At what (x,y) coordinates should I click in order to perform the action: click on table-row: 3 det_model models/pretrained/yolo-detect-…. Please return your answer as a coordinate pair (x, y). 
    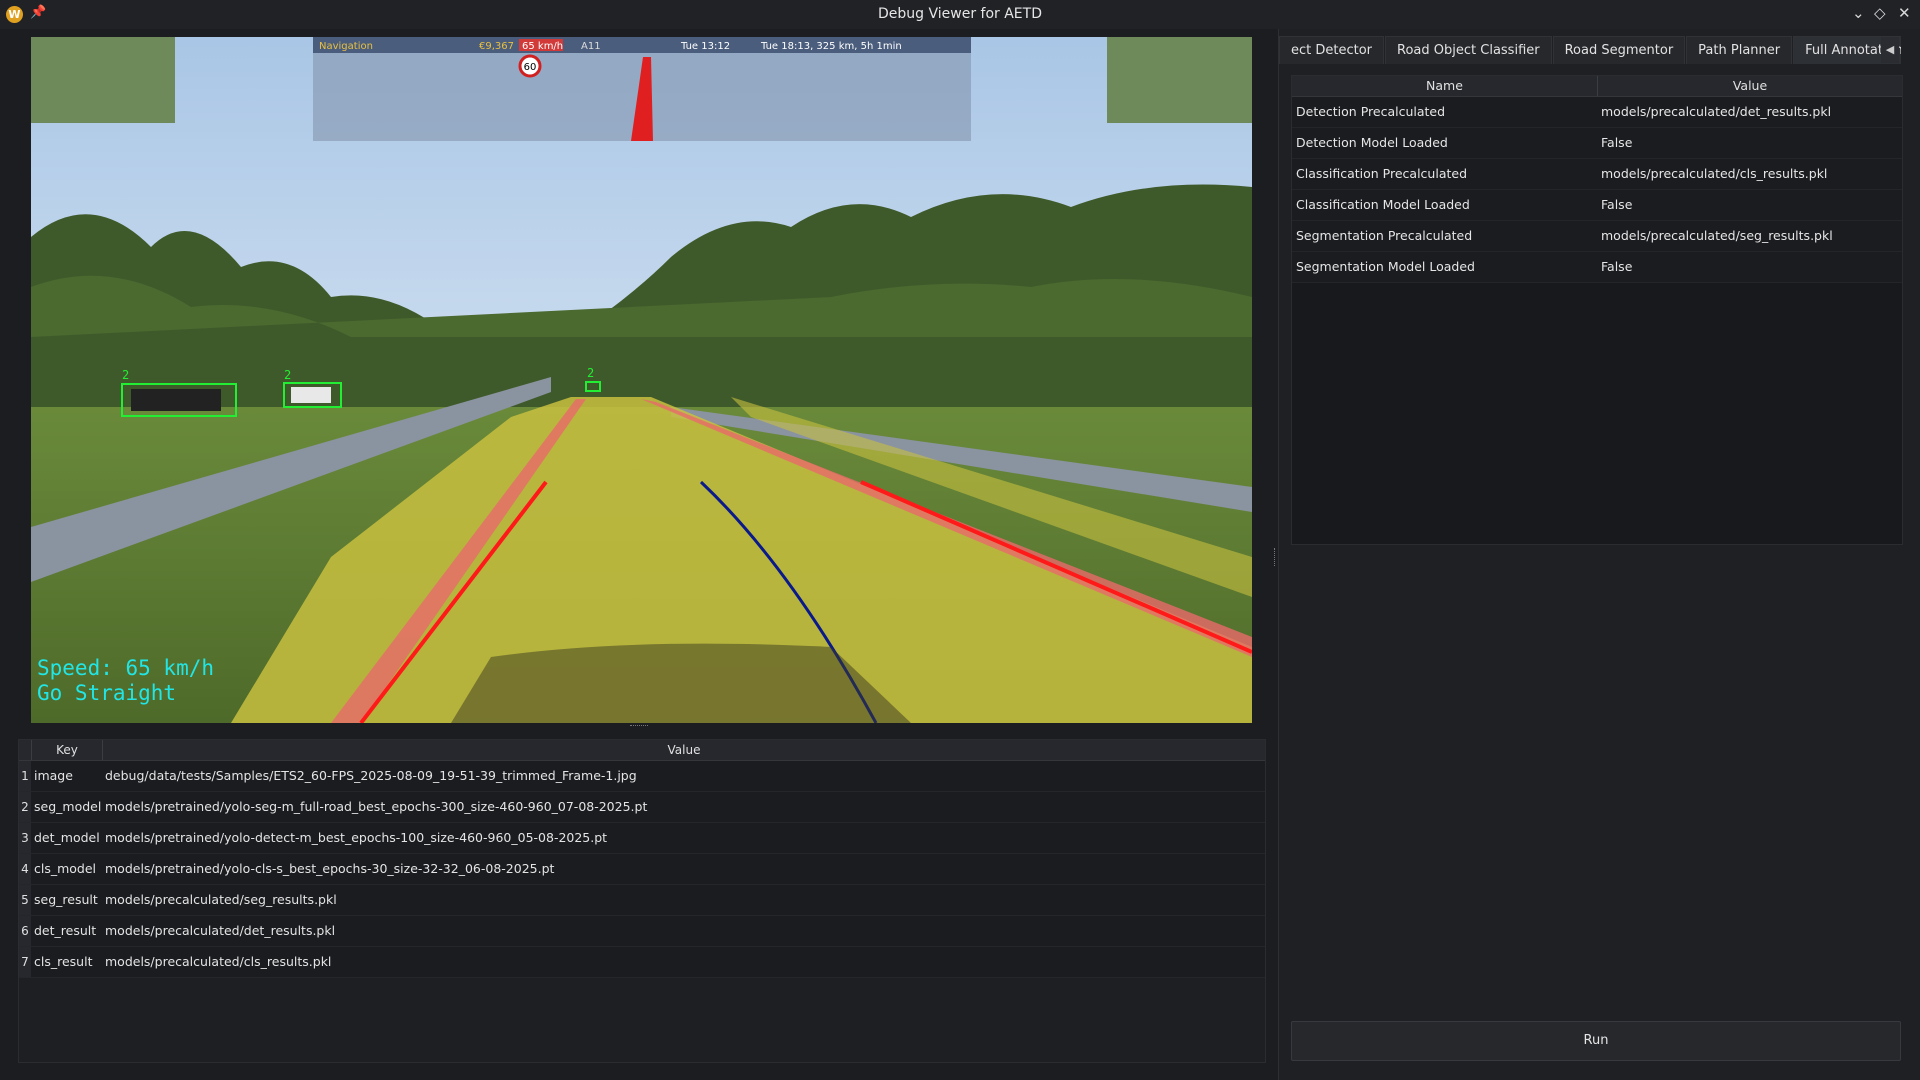
    Looking at the image, I should click on (642, 838).